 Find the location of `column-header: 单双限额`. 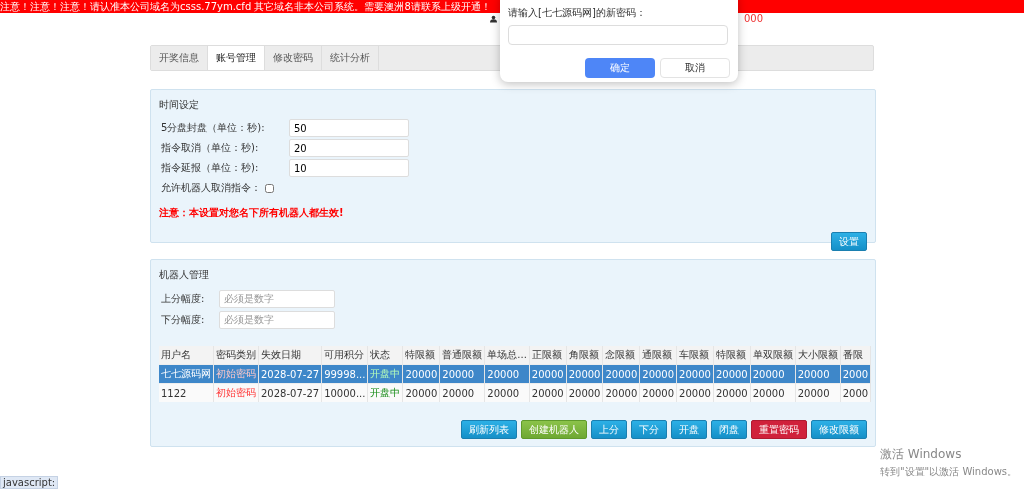

column-header: 单双限额 is located at coordinates (773, 355).